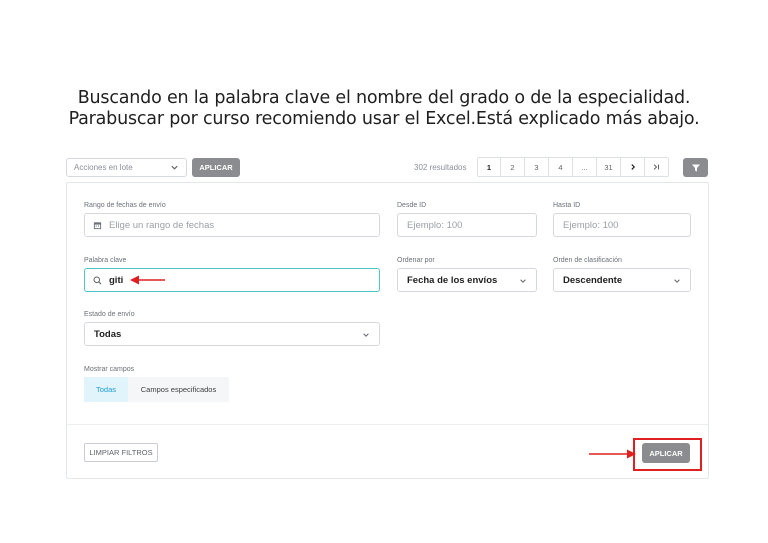  I want to click on status-label: Estado de envío, so click(109, 314).